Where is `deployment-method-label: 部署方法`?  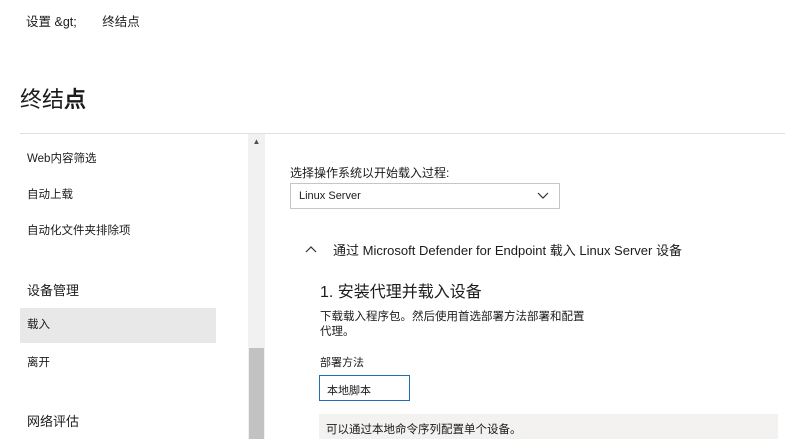 deployment-method-label: 部署方法 is located at coordinates (342, 363).